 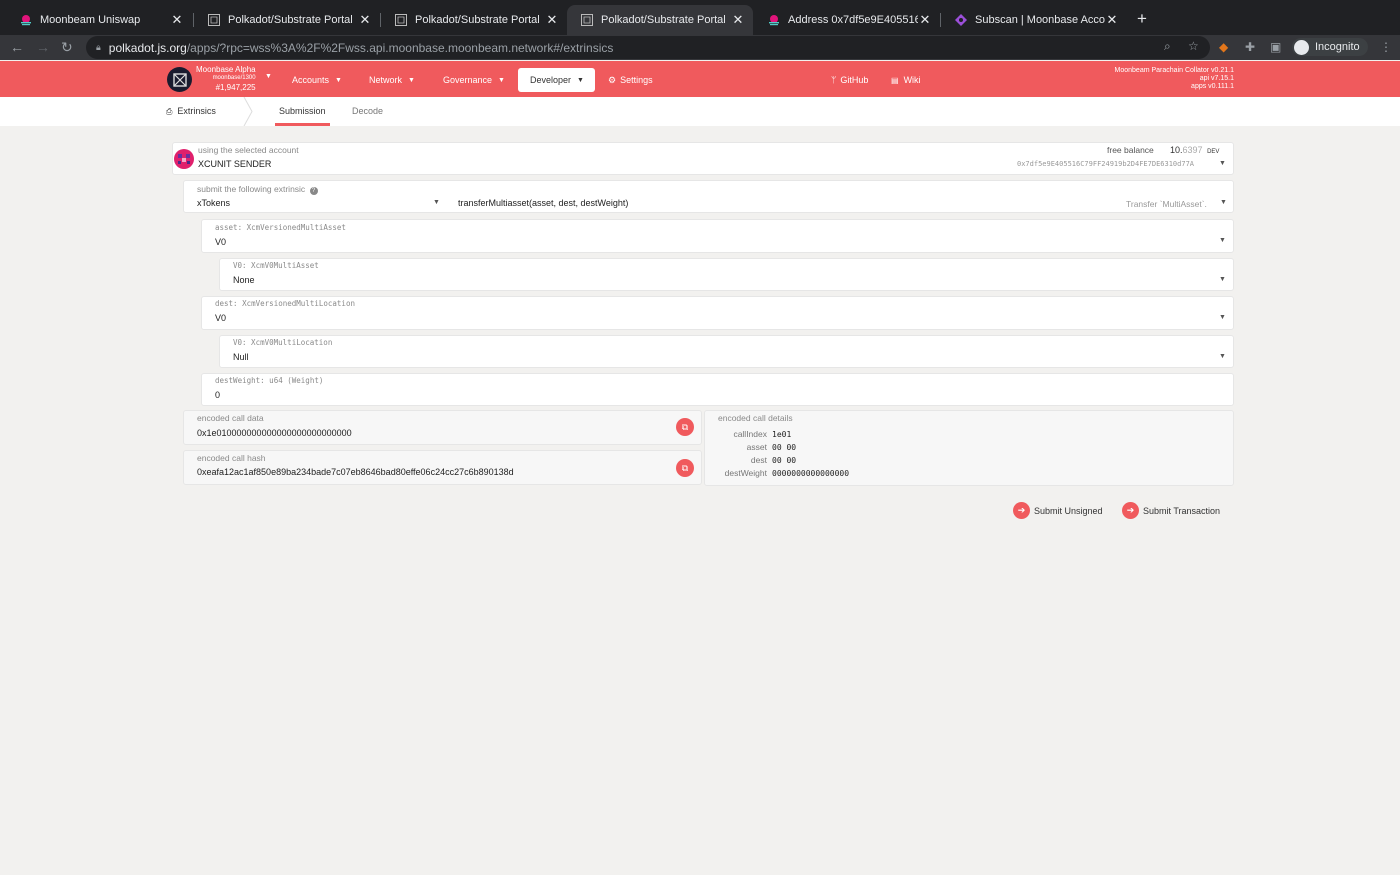 I want to click on section-title: ⎙ Extrinsics, so click(x=191, y=111).